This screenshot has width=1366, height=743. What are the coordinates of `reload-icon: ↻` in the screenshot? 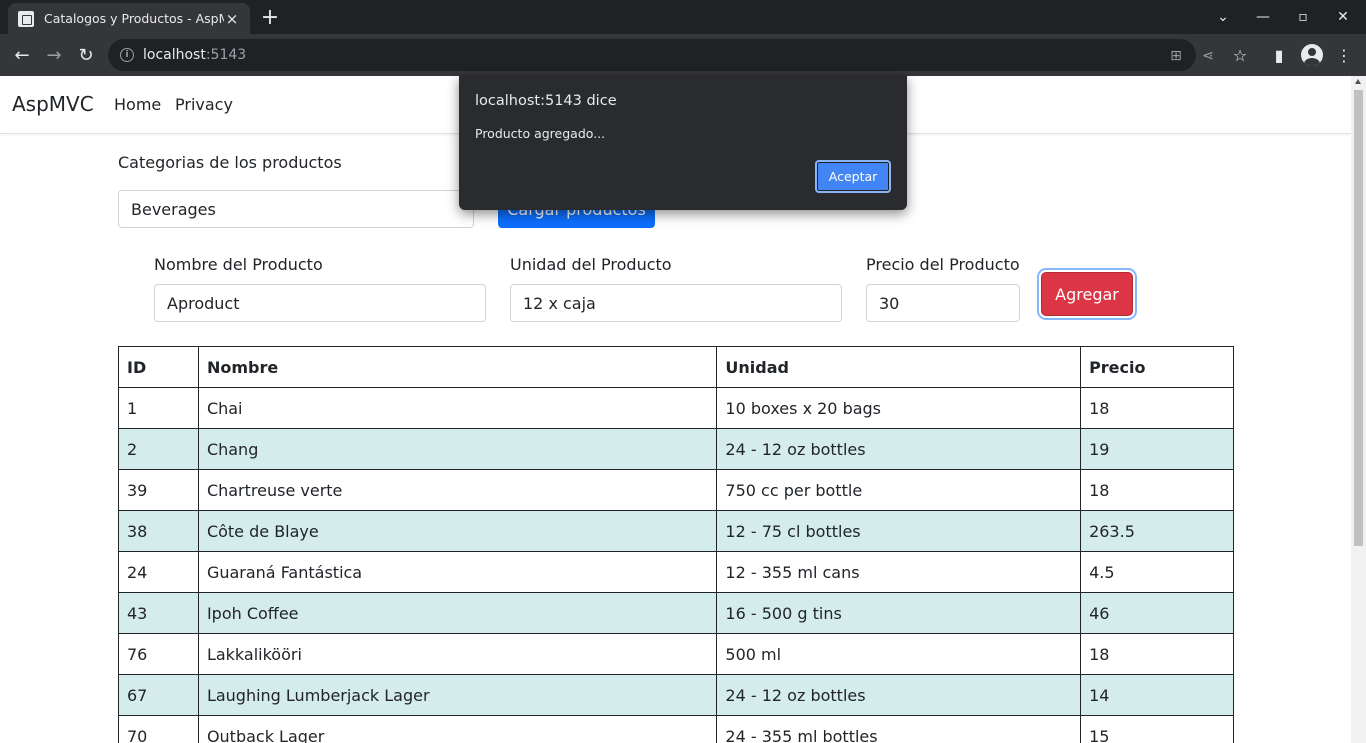 It's located at (86, 55).